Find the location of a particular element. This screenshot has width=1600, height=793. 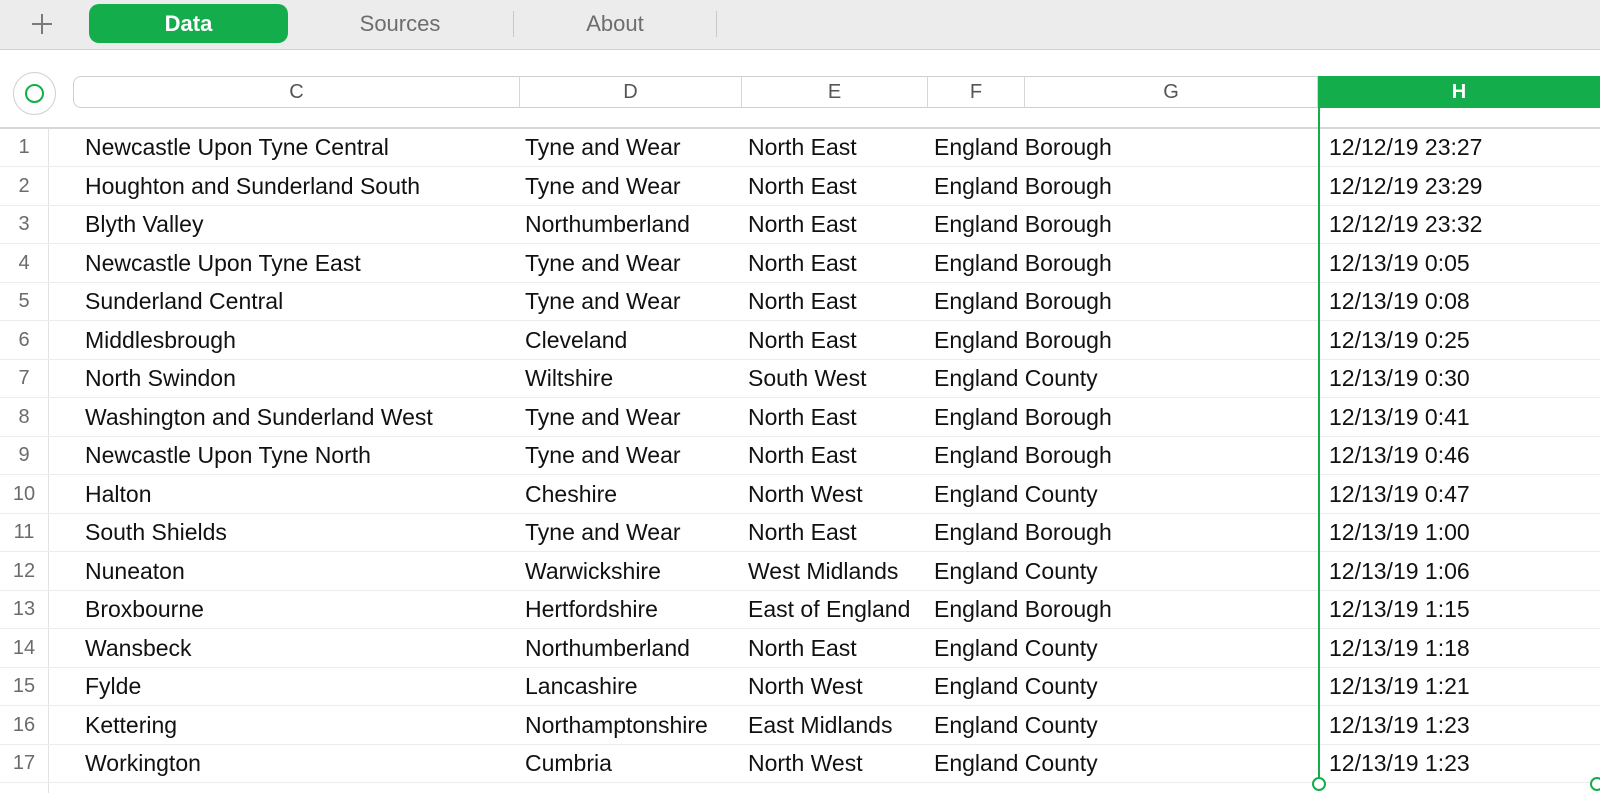

row-number: 12 is located at coordinates (24, 572).